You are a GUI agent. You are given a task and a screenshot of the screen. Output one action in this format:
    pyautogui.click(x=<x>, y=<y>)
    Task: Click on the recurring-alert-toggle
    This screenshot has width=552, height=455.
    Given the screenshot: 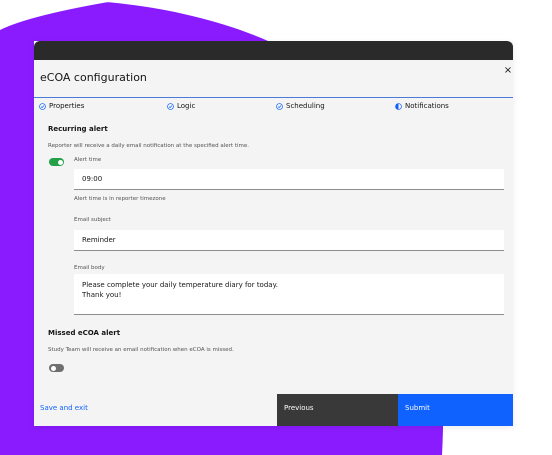 What is the action you would take?
    pyautogui.click(x=56, y=162)
    